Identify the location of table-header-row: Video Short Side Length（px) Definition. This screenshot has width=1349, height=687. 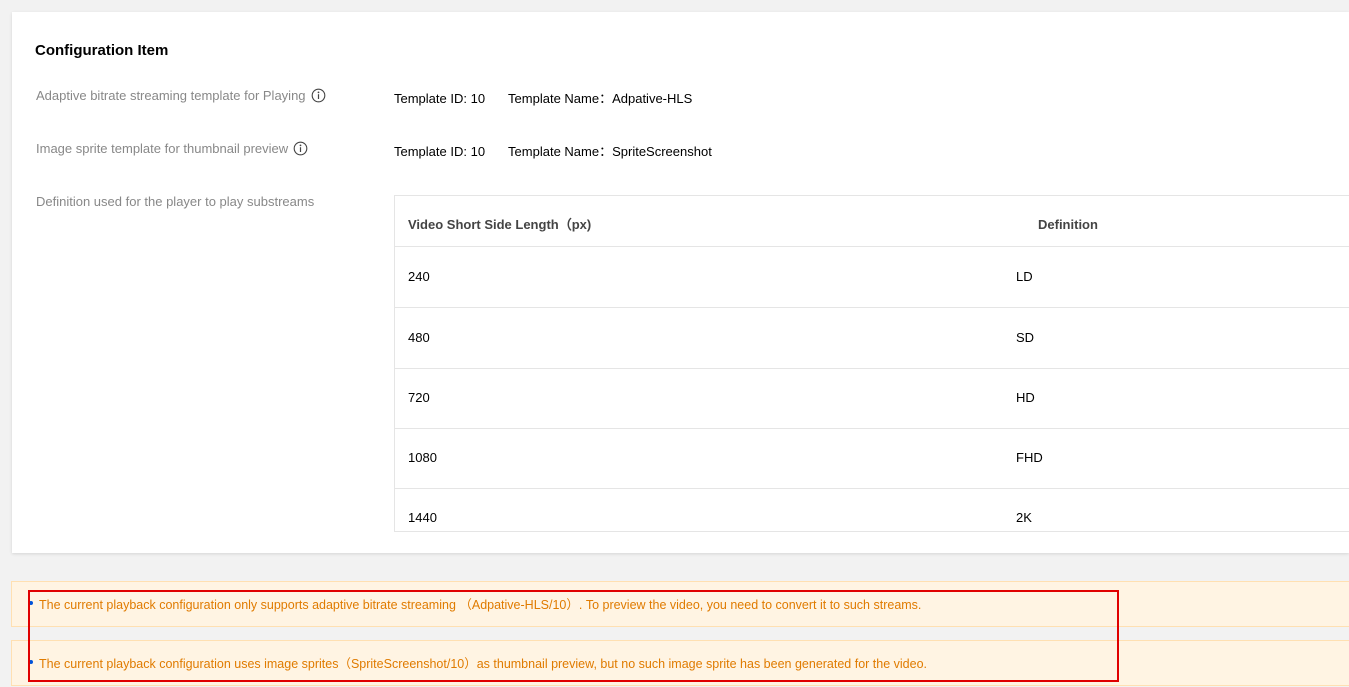
(872, 221).